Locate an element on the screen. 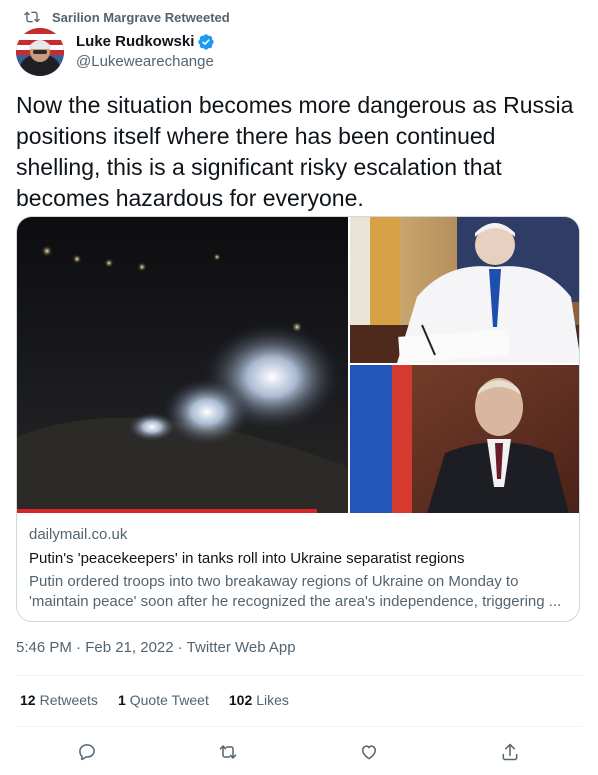 Image resolution: width=598 pixels, height=775 pixels. reply-button is located at coordinates (87, 752).